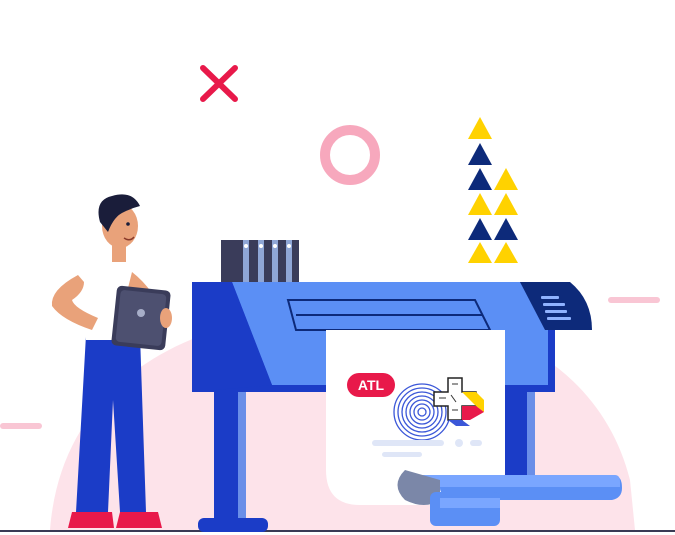 This screenshot has height=535, width=675. Describe the element at coordinates (21, 426) in the screenshot. I see `decor-dash-left` at that location.